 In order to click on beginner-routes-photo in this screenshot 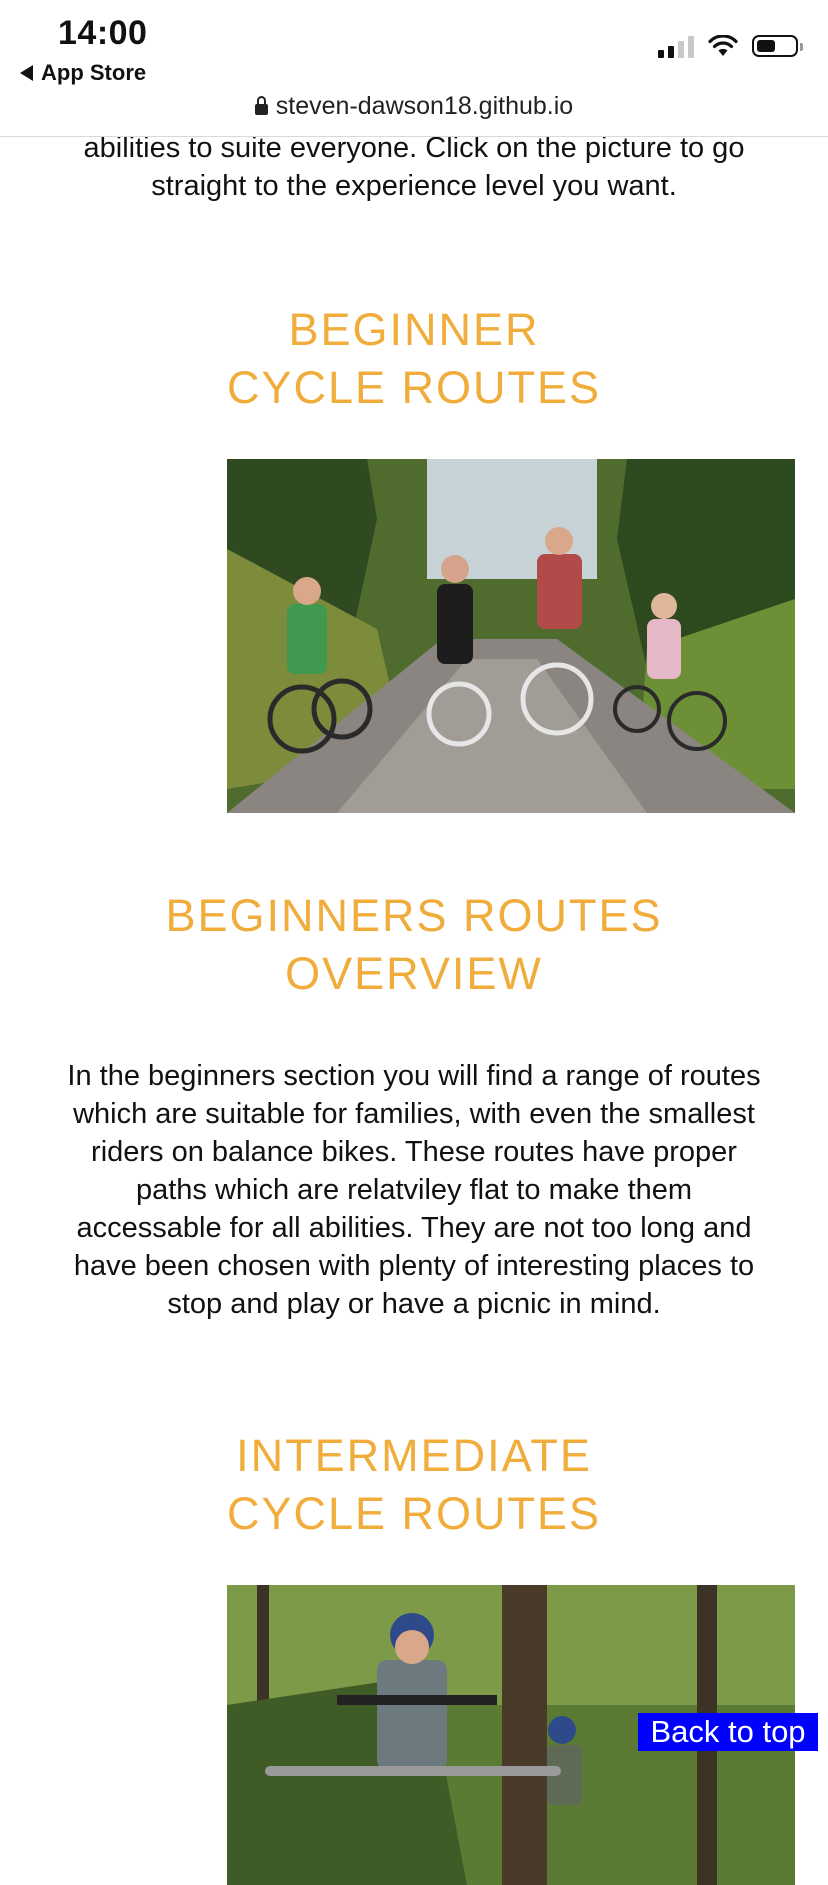, I will do `click(511, 636)`.